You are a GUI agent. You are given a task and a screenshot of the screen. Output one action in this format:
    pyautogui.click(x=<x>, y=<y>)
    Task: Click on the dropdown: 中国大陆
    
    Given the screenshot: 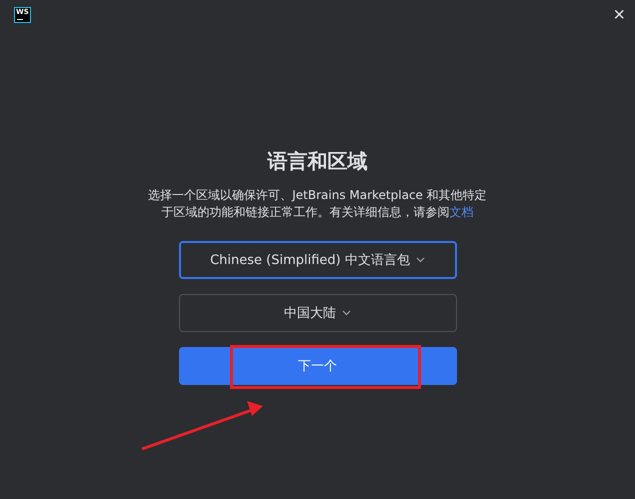 What is the action you would take?
    pyautogui.click(x=317, y=313)
    